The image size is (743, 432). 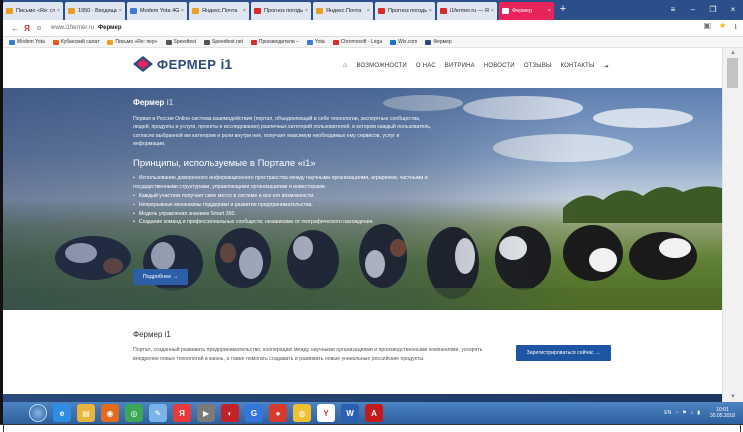 I want to click on hero-title-suffix: i1, so click(x=170, y=102).